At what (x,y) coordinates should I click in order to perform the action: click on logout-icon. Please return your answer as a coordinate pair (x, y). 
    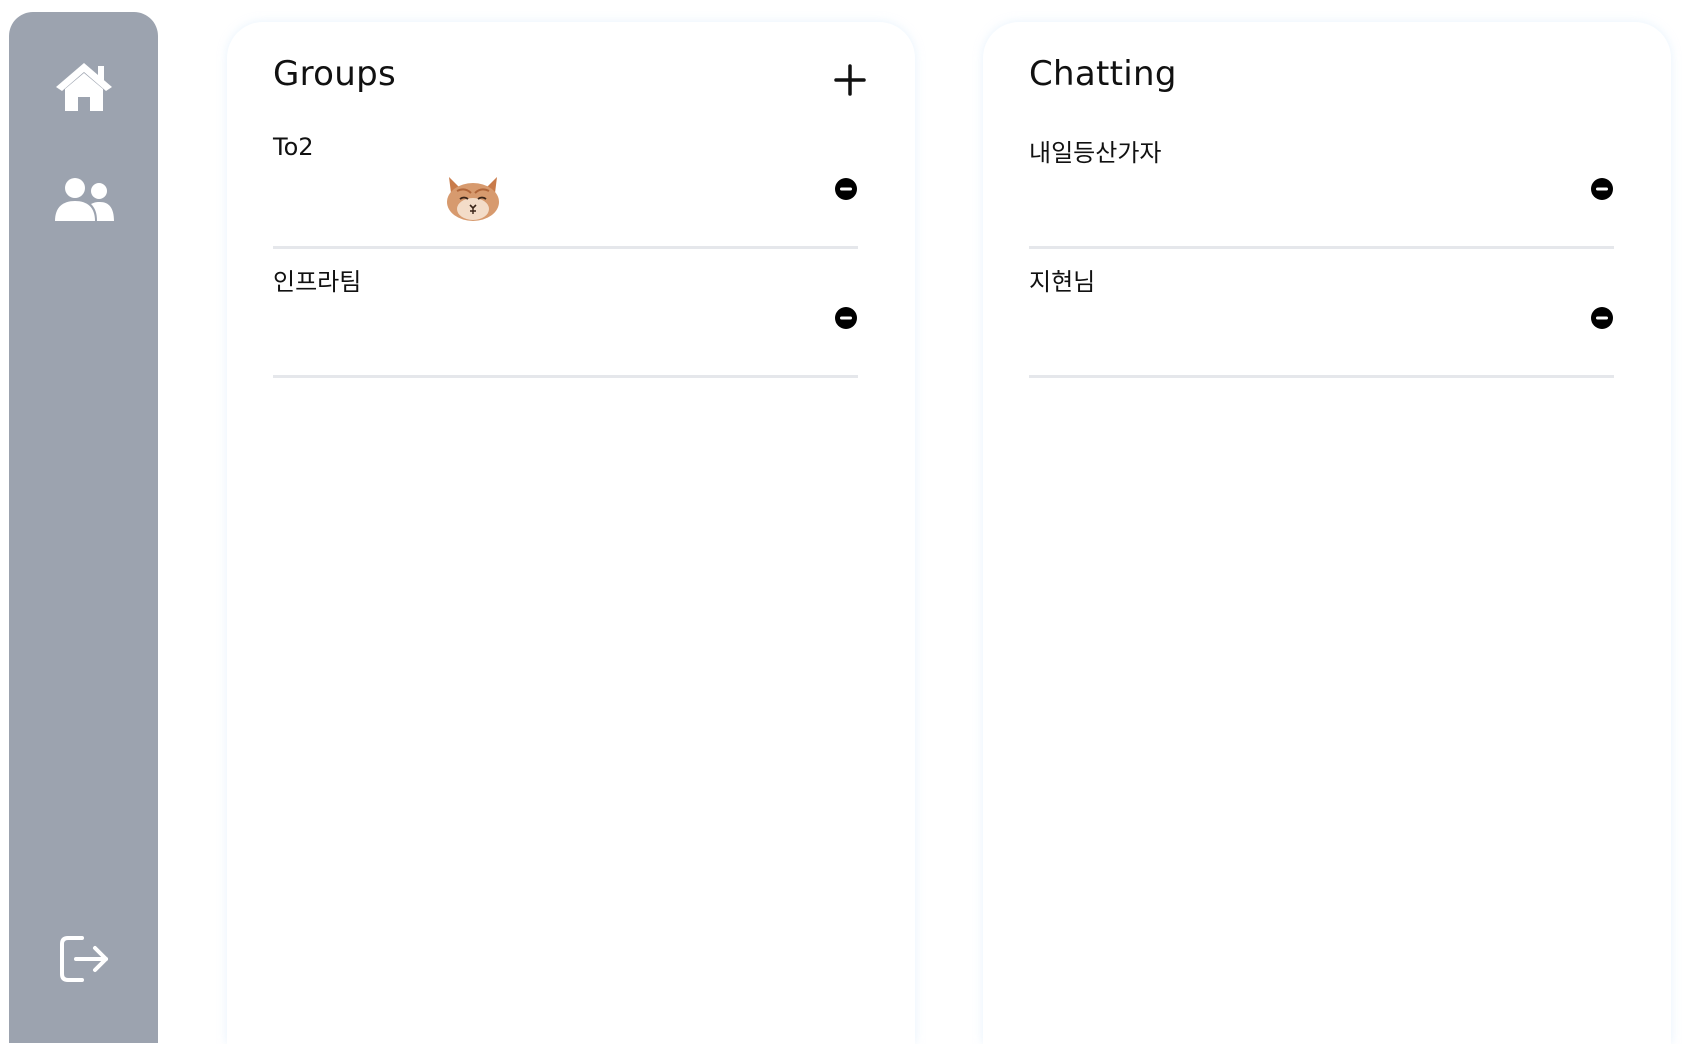
    Looking at the image, I should click on (84, 959).